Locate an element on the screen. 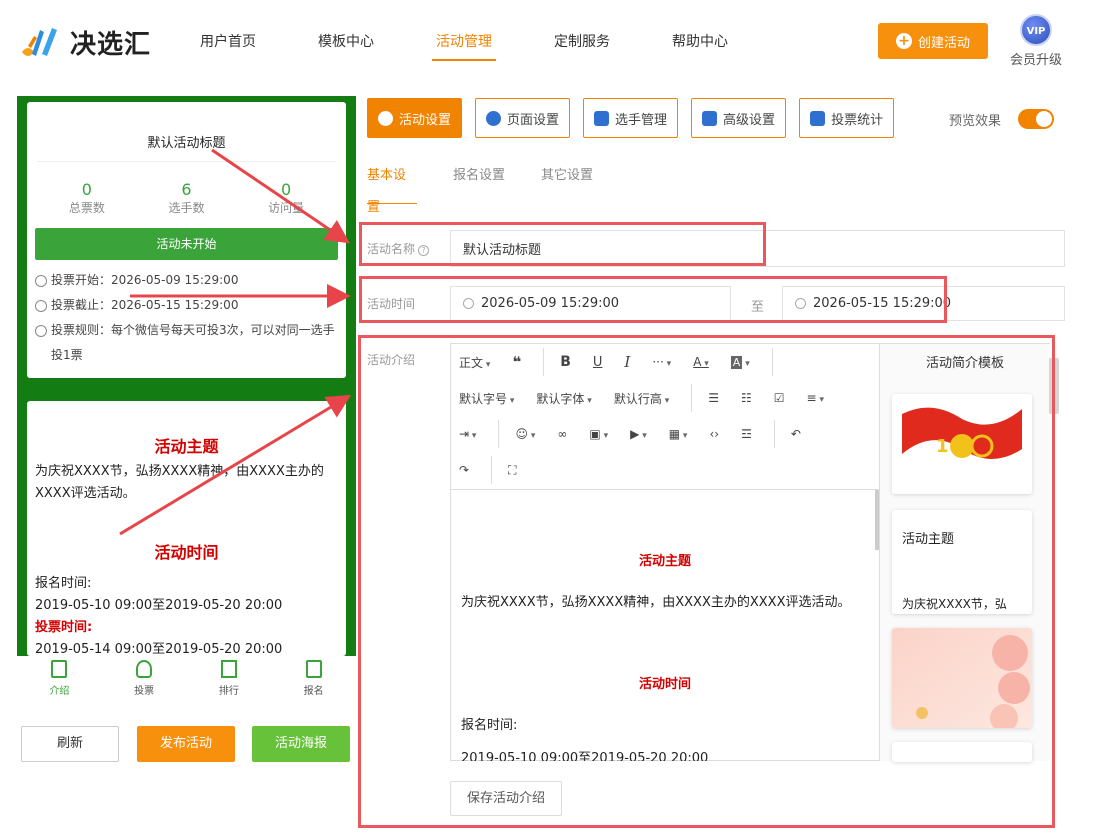 This screenshot has height=836, width=1100. vote-end-text: 投票截止：2026-05-15 15:29:00 is located at coordinates (145, 305).